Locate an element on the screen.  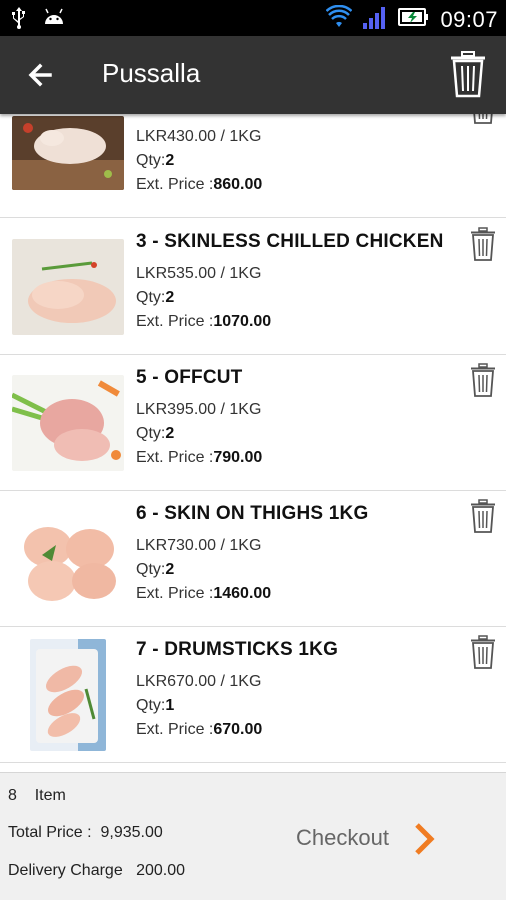
usb-icon is located at coordinates (19, 20).